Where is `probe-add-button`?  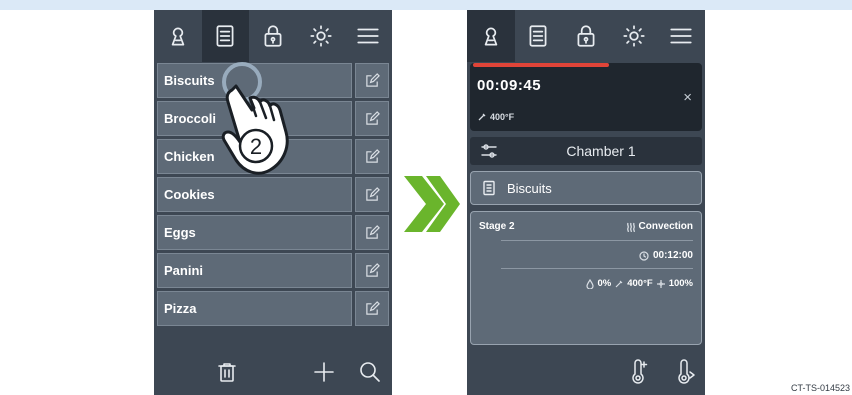
probe-add-button is located at coordinates (638, 372).